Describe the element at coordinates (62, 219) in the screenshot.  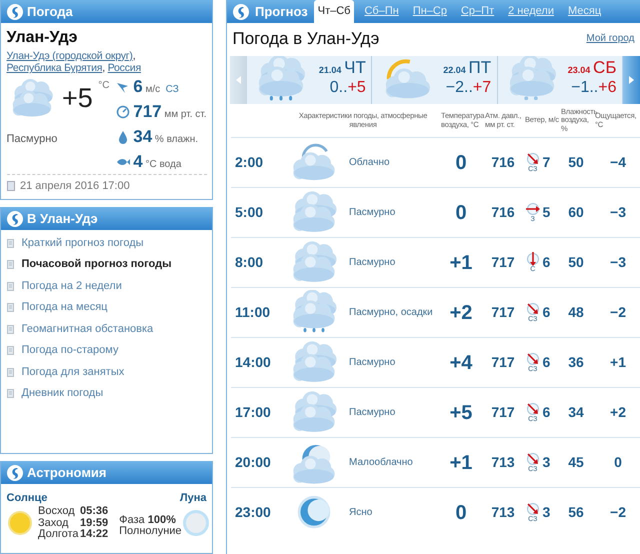
I see `panel-title: В Улан-Удэ` at that location.